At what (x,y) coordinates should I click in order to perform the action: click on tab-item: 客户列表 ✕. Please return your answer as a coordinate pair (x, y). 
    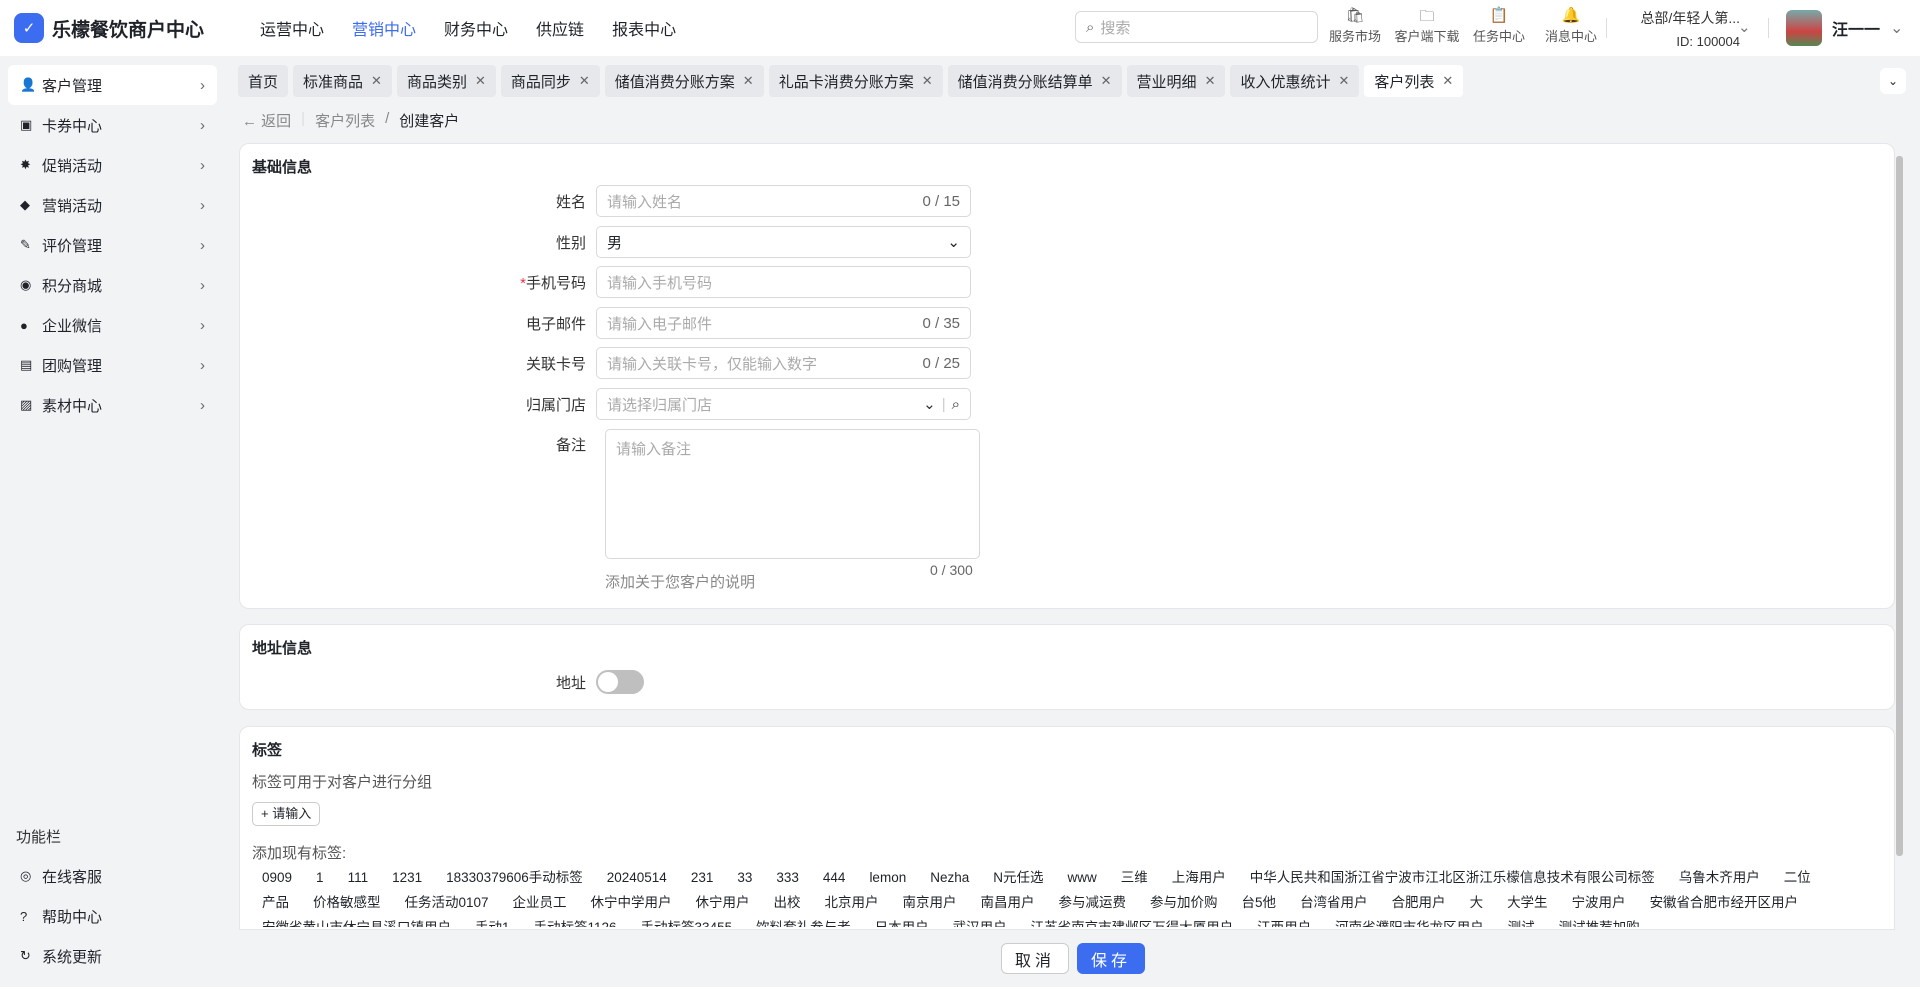
    Looking at the image, I should click on (1414, 81).